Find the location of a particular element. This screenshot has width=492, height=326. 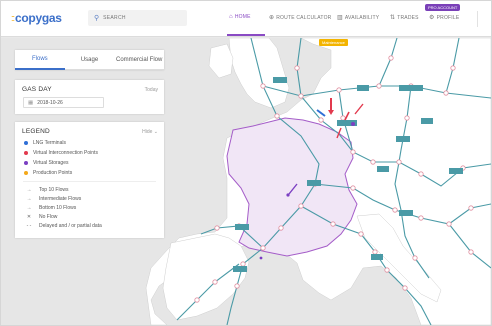

nav-home-label: HOME is located at coordinates (242, 17).